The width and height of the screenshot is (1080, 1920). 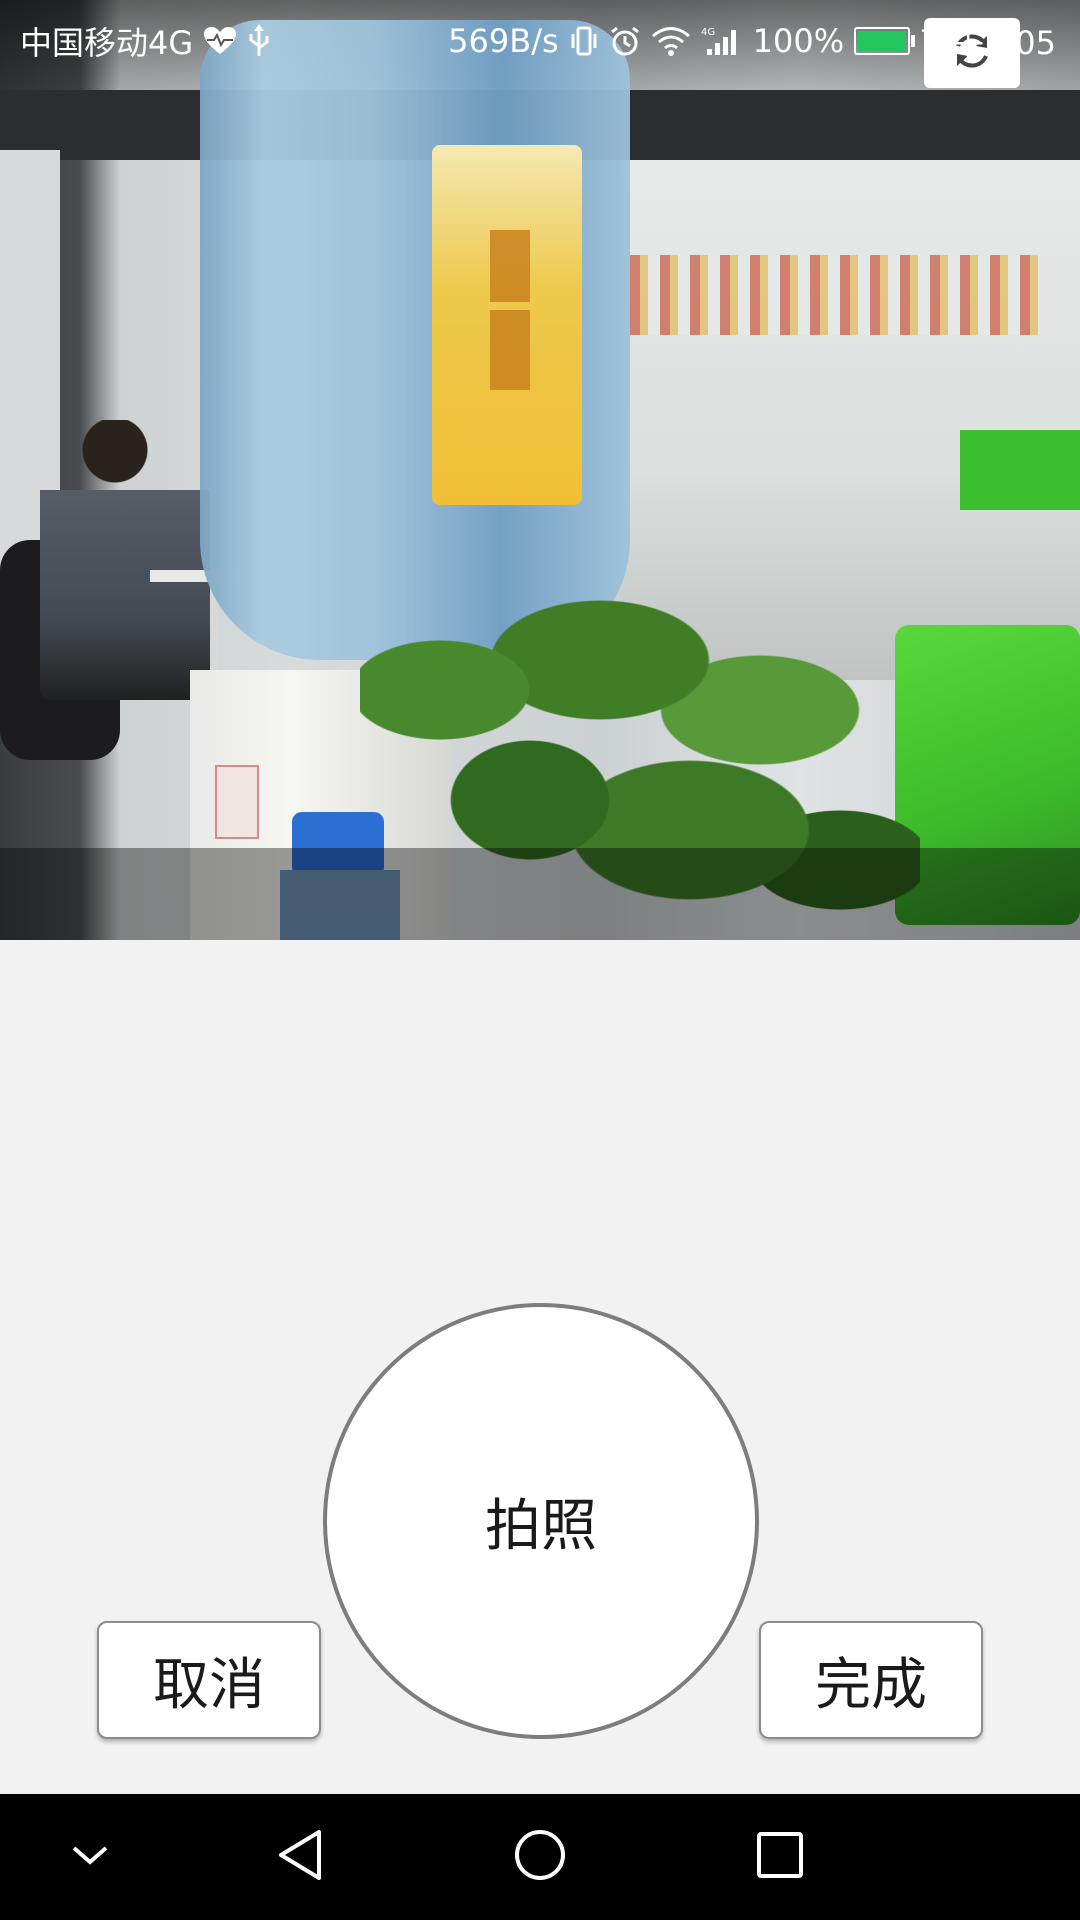 What do you see at coordinates (885, 41) in the screenshot?
I see `battery-icon` at bounding box center [885, 41].